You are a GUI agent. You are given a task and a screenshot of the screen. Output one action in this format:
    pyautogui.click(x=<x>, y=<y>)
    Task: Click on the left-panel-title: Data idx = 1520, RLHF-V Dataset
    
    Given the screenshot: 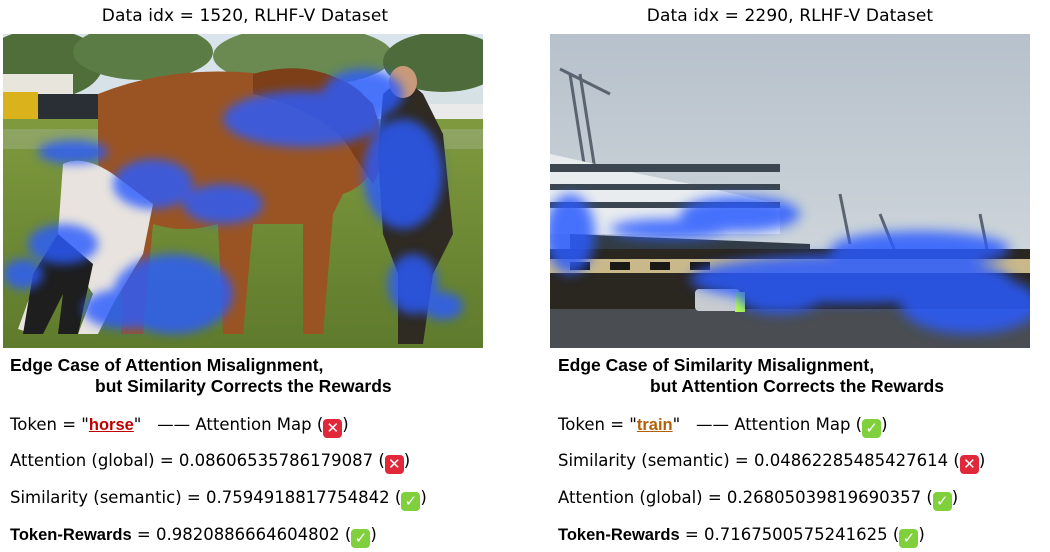 What is the action you would take?
    pyautogui.click(x=245, y=16)
    